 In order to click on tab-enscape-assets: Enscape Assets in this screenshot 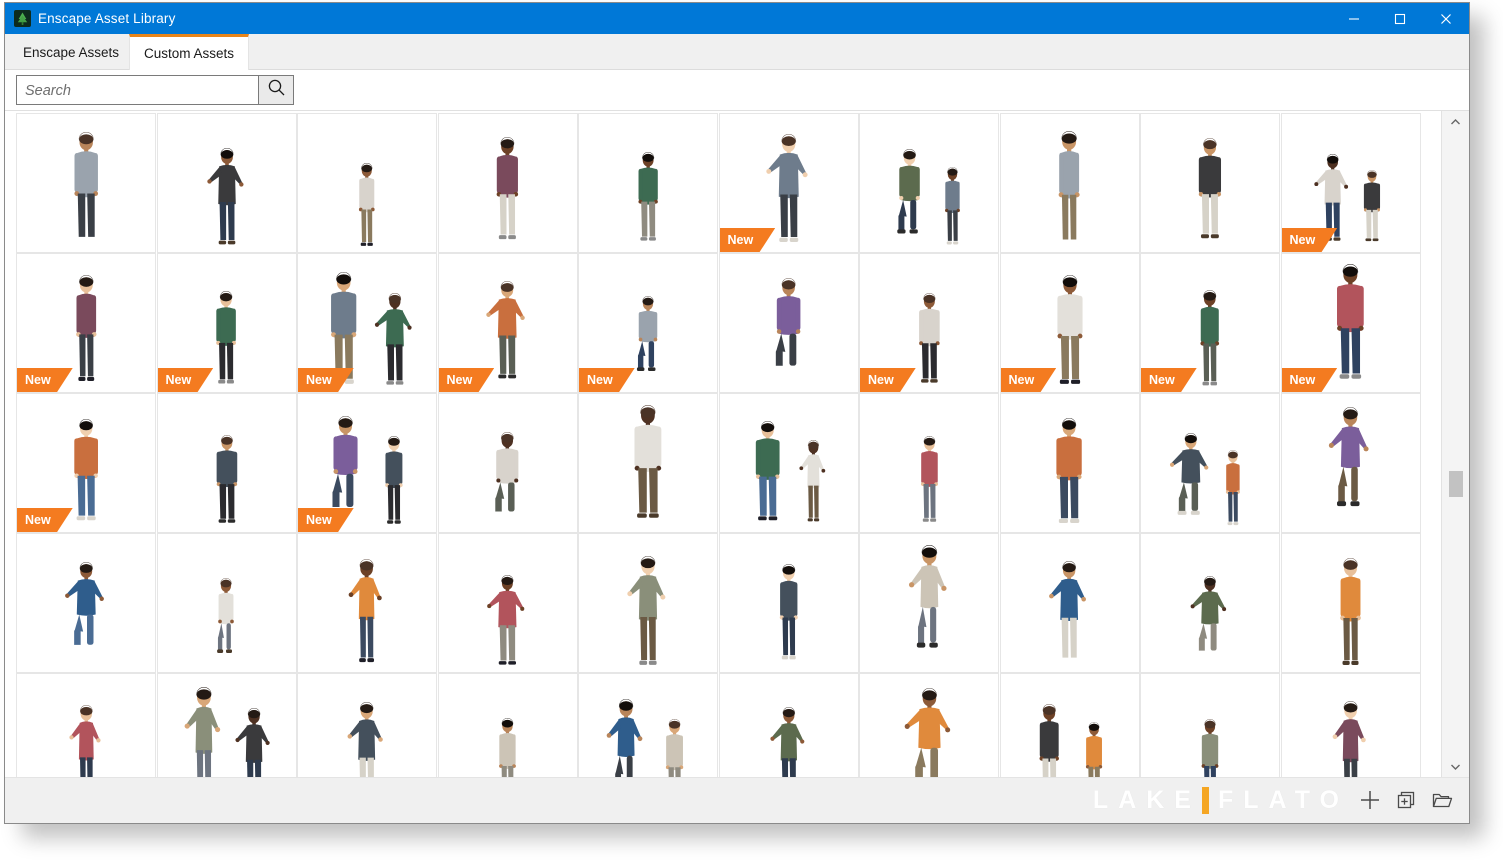, I will do `click(71, 52)`.